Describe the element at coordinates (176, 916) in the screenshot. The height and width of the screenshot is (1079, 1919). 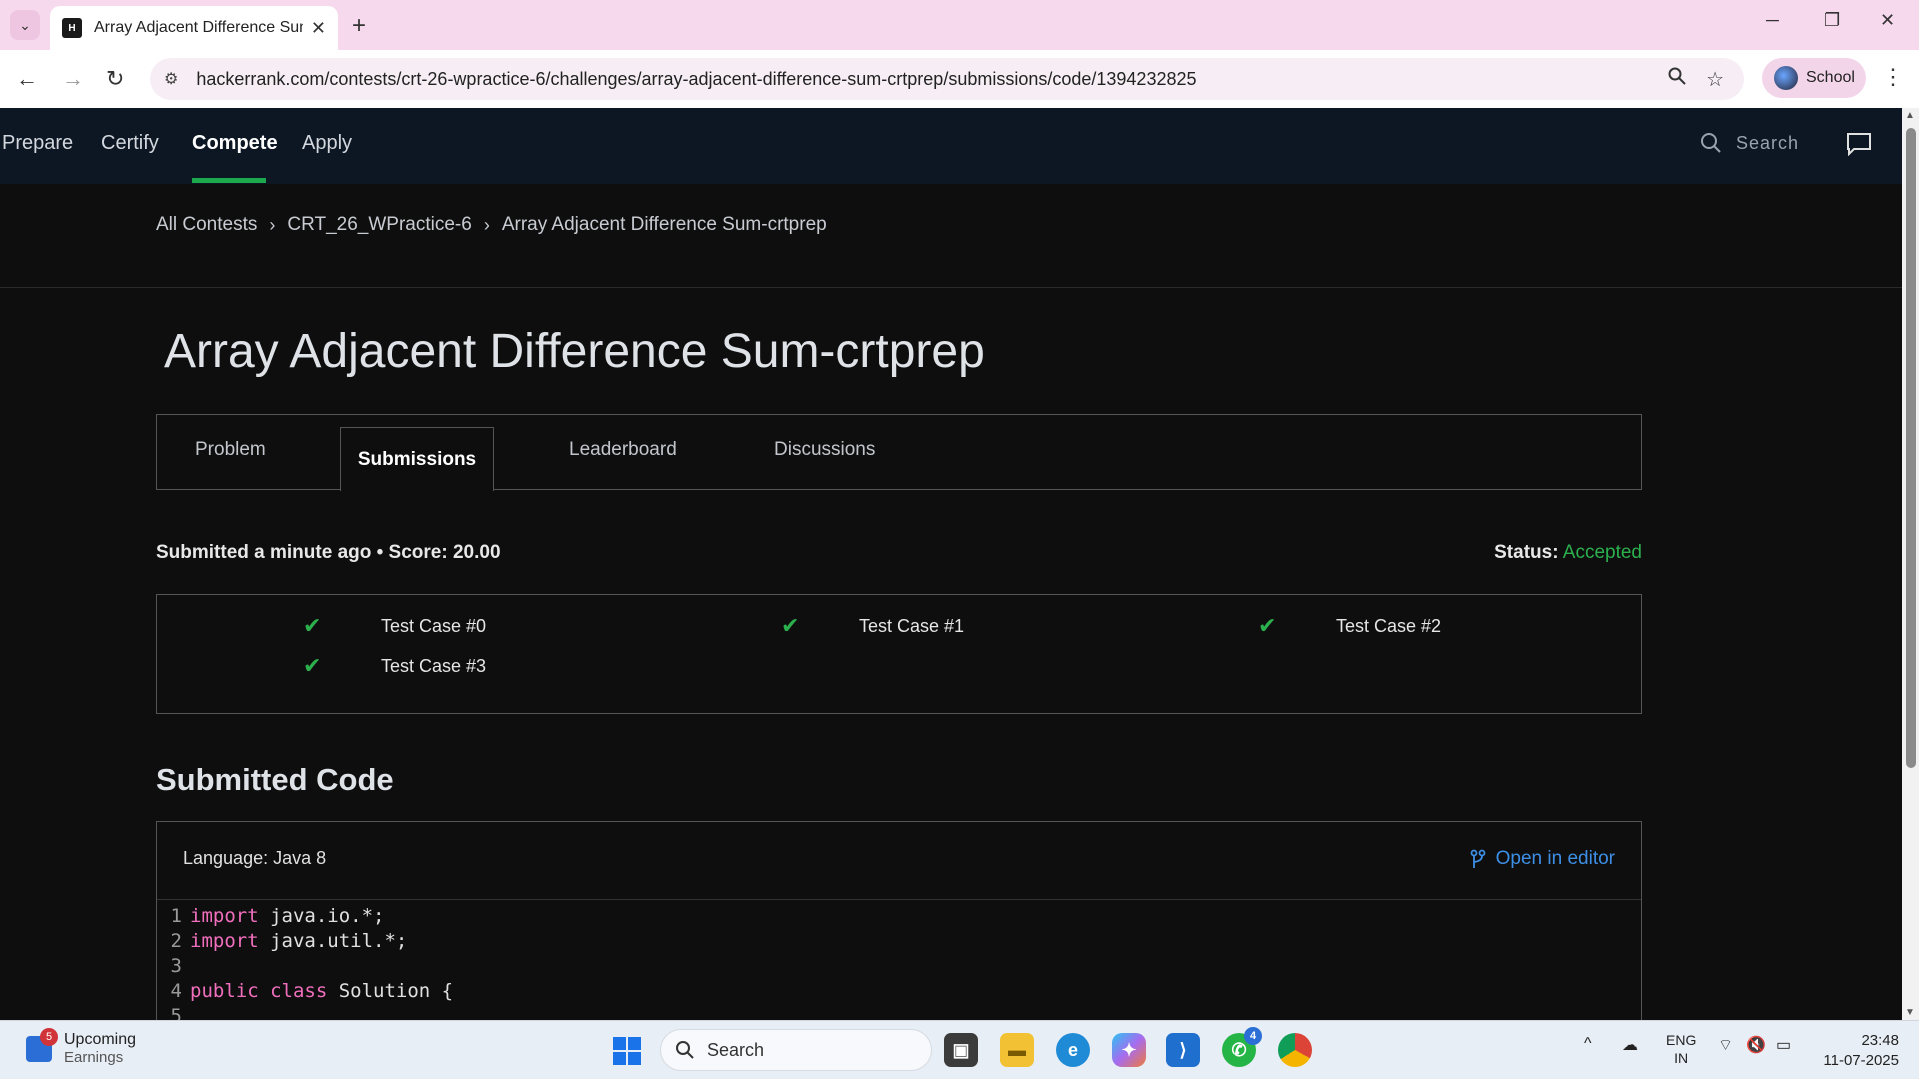
I see `line-number: 1` at that location.